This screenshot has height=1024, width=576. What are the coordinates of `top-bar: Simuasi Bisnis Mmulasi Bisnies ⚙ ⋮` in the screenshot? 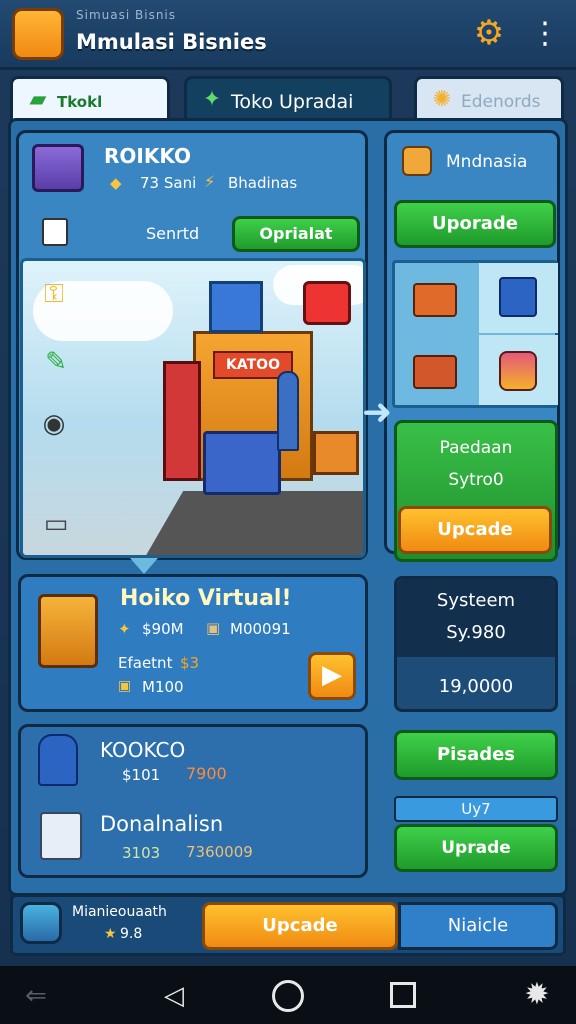 It's located at (288, 35).